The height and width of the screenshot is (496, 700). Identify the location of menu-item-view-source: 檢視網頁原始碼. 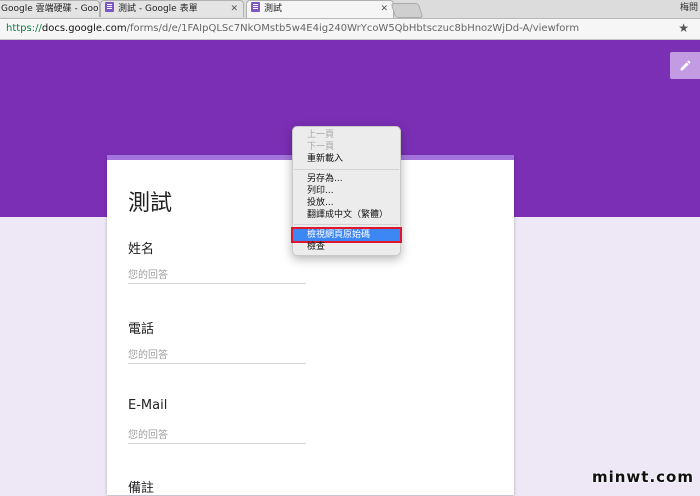
(346, 235).